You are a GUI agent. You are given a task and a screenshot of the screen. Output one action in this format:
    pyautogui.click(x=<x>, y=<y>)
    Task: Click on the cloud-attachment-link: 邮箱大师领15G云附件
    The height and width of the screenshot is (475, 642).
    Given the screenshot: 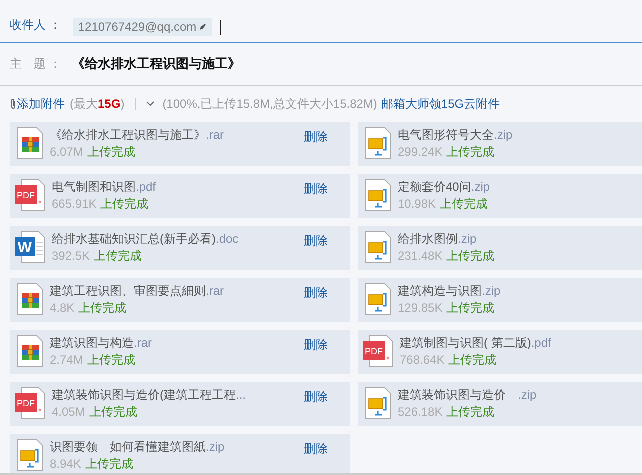 What is the action you would take?
    pyautogui.click(x=440, y=104)
    